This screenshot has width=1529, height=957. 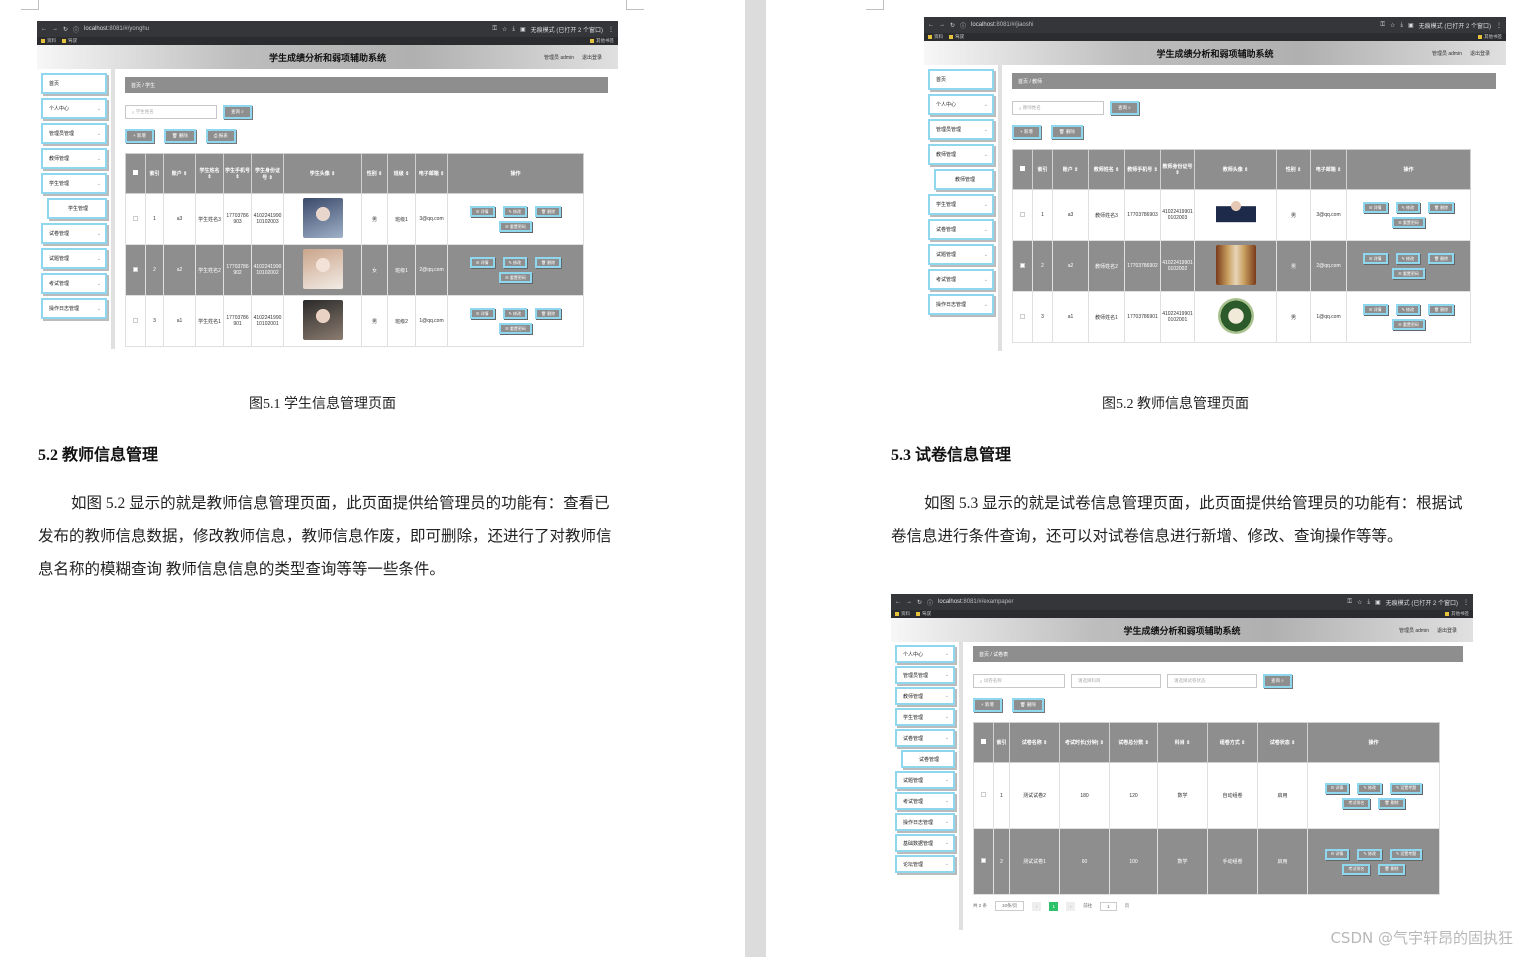 I want to click on column-header: 教师头像 ⇕, so click(x=1235, y=169).